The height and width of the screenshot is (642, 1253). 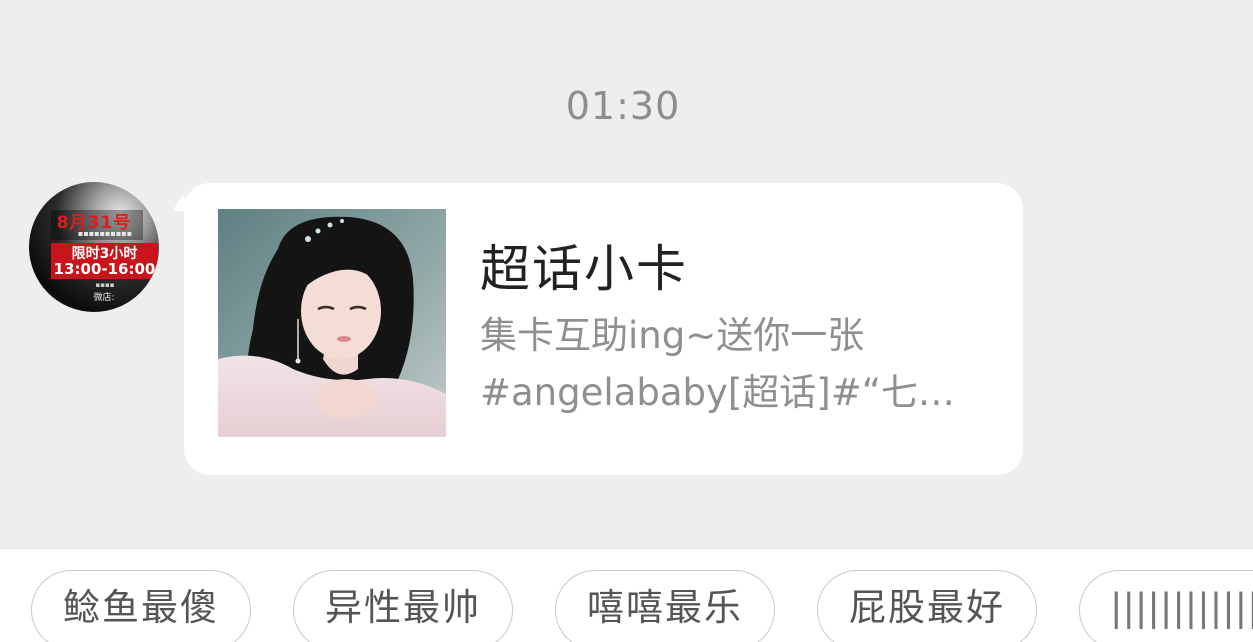 I want to click on quick-reply-chip: 鲶鱼最傻, so click(x=141, y=606).